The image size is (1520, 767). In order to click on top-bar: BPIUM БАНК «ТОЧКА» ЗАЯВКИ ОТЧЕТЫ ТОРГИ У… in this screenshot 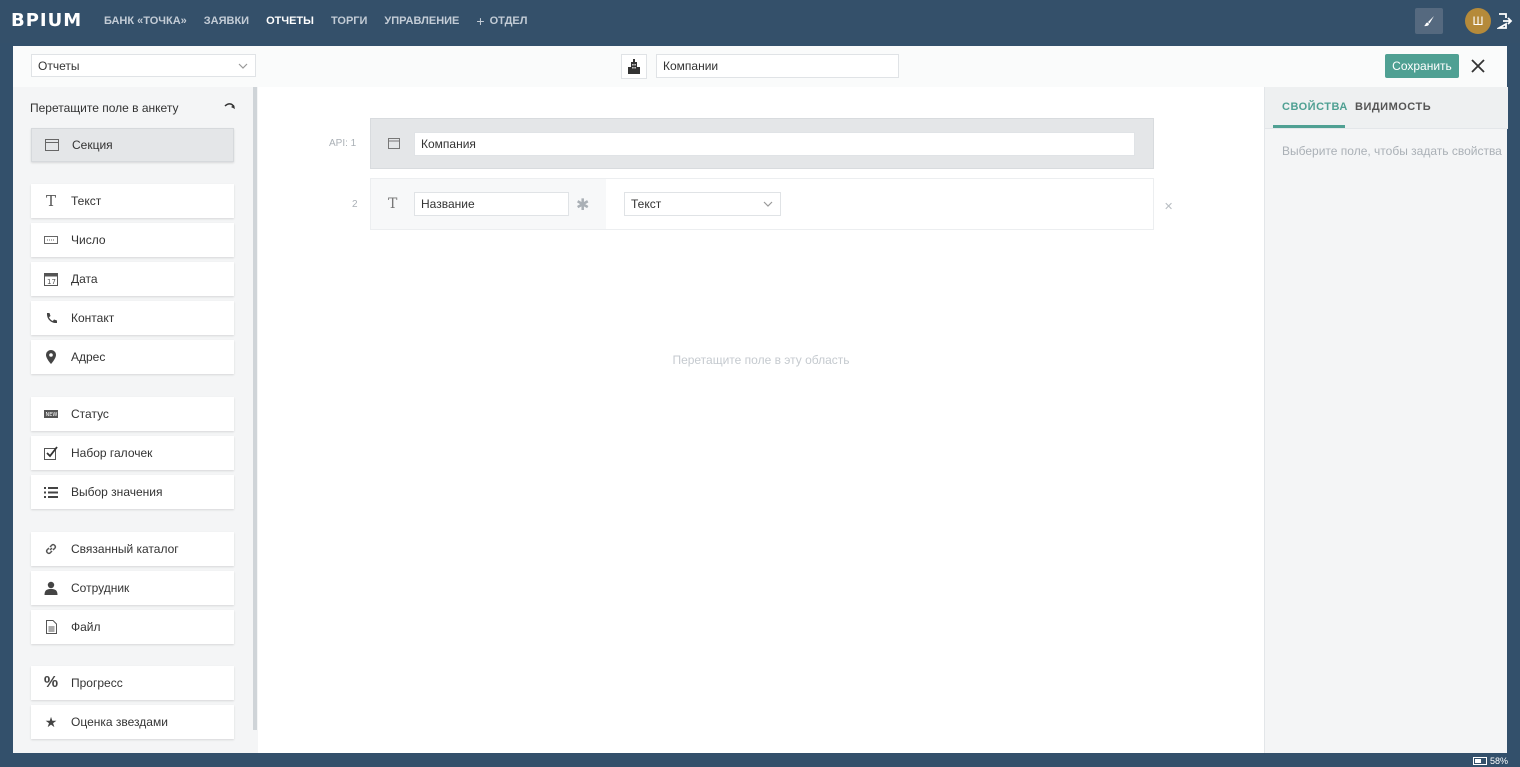, I will do `click(760, 21)`.